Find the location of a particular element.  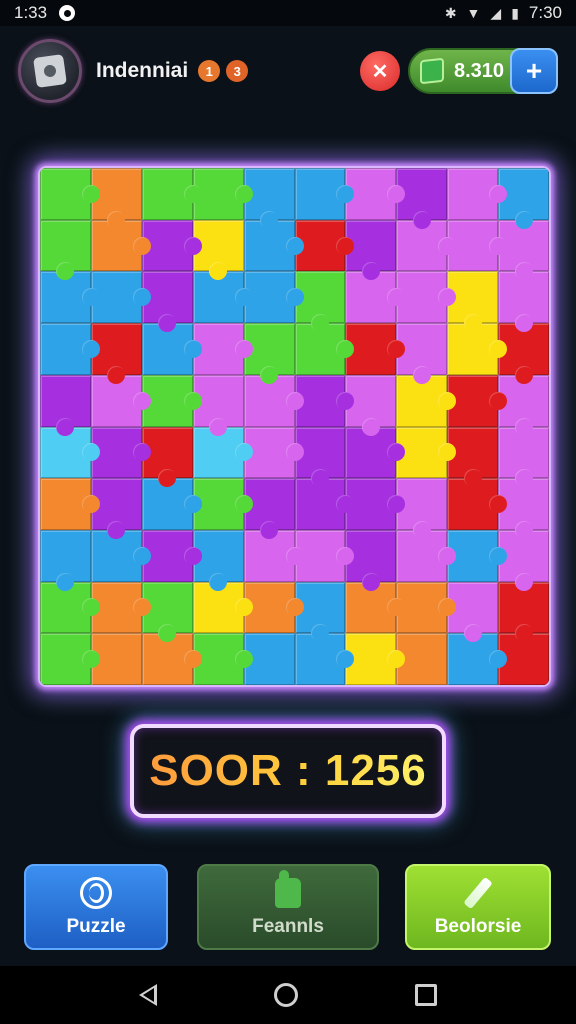

score-panel: SOOR : 1256 is located at coordinates (288, 771).